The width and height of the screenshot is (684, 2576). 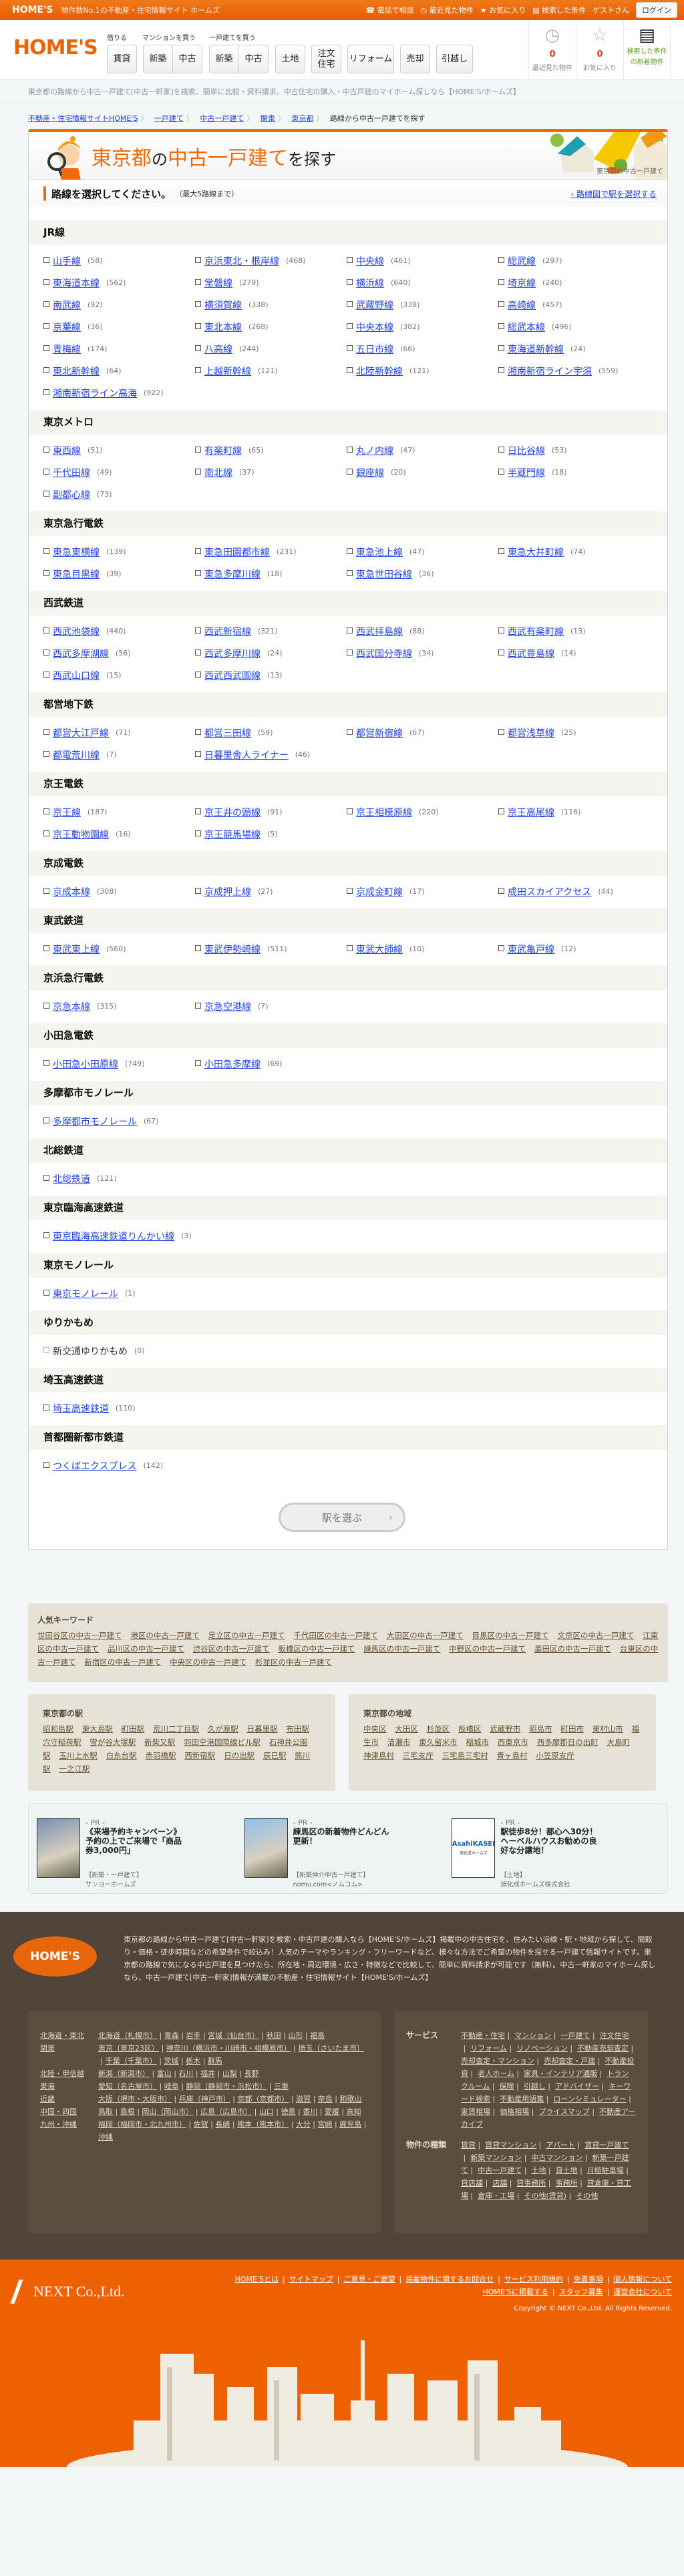 I want to click on area-link: 西多摩郡日の出町, so click(x=567, y=1742).